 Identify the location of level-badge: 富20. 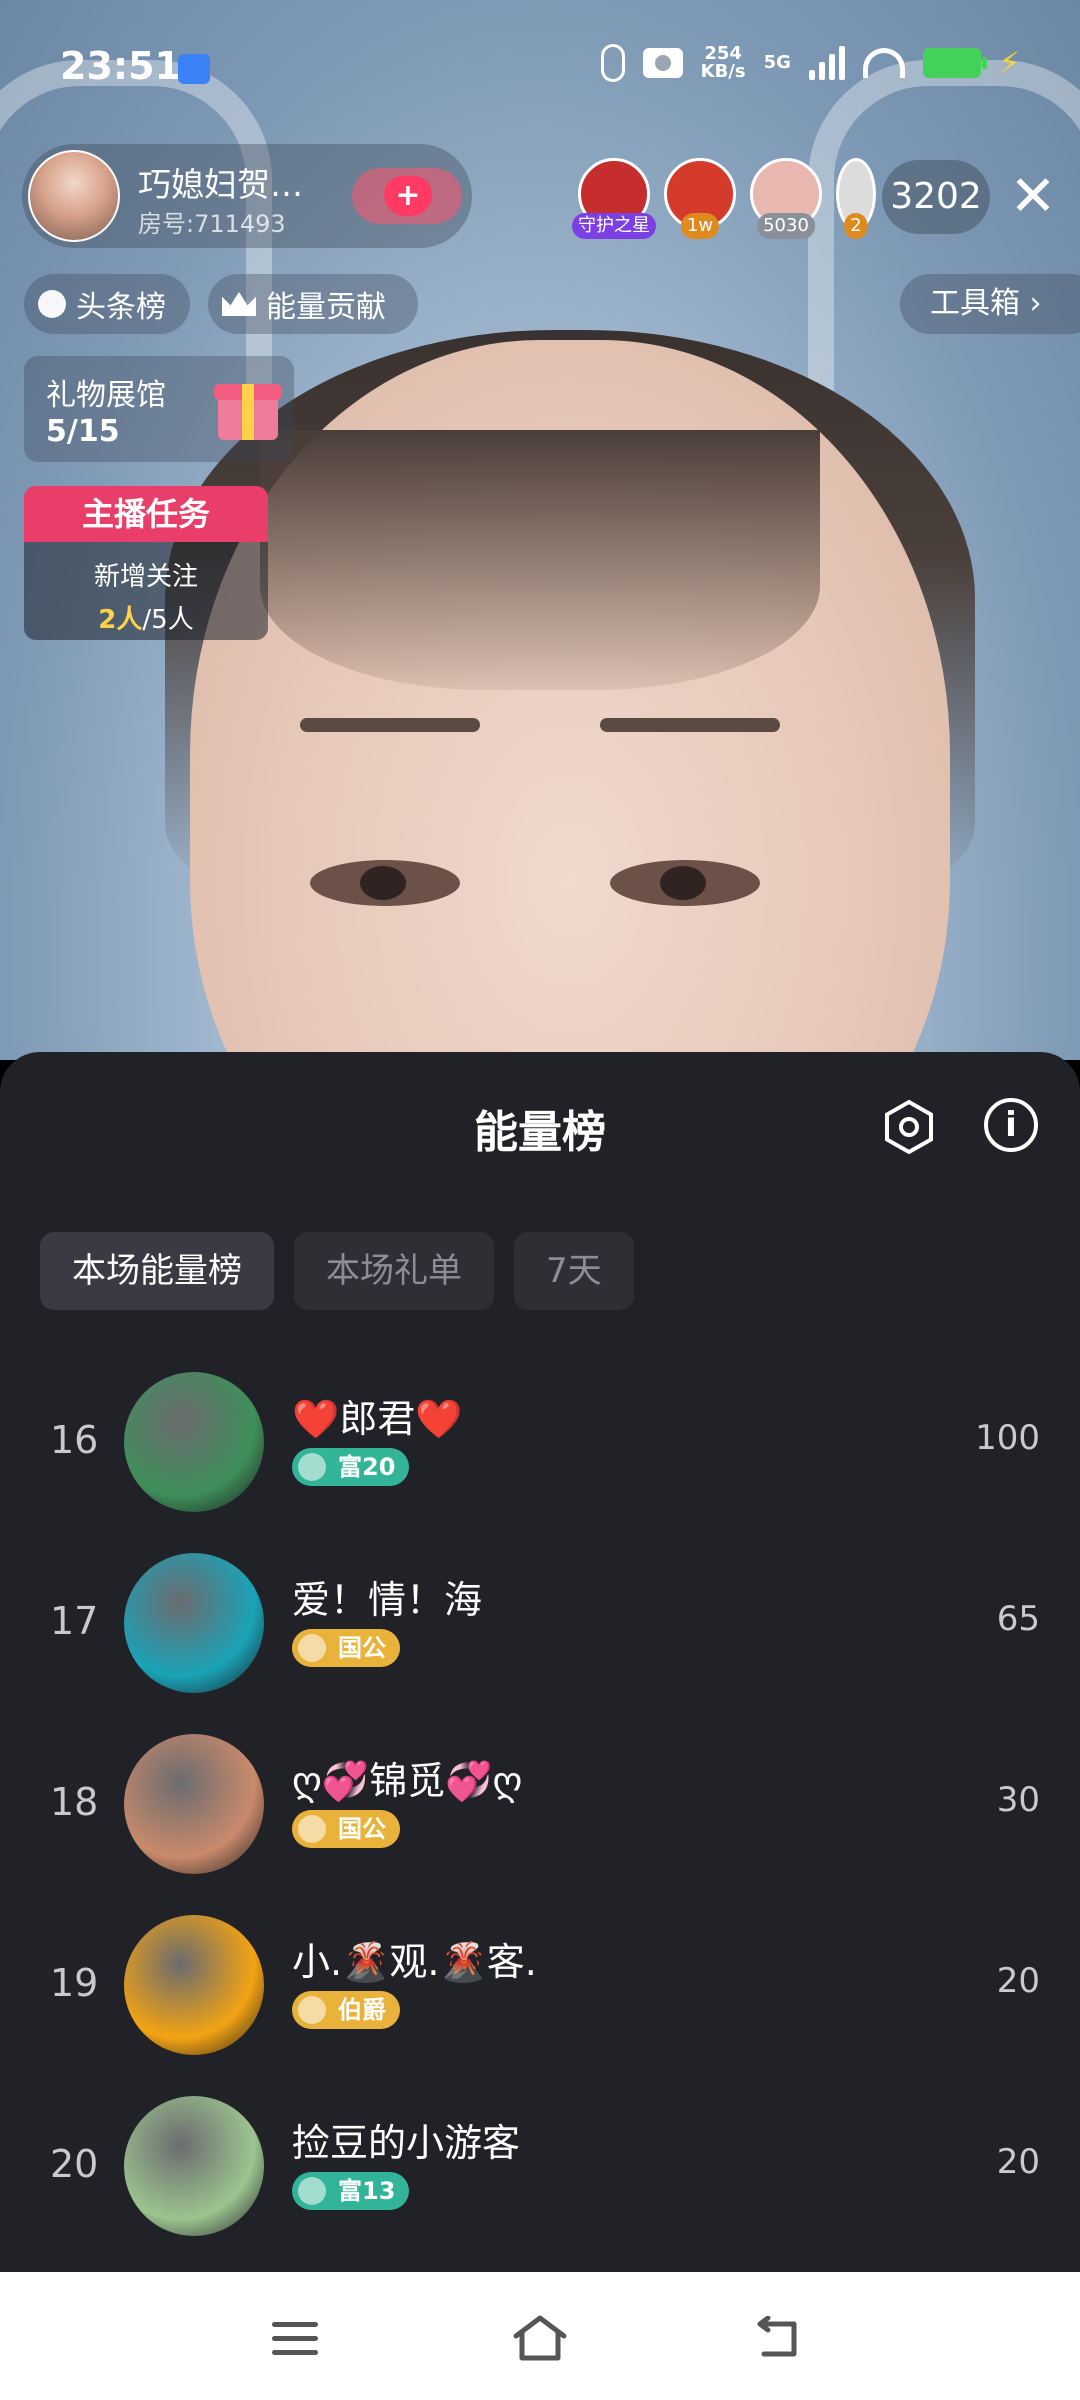
(351, 1467).